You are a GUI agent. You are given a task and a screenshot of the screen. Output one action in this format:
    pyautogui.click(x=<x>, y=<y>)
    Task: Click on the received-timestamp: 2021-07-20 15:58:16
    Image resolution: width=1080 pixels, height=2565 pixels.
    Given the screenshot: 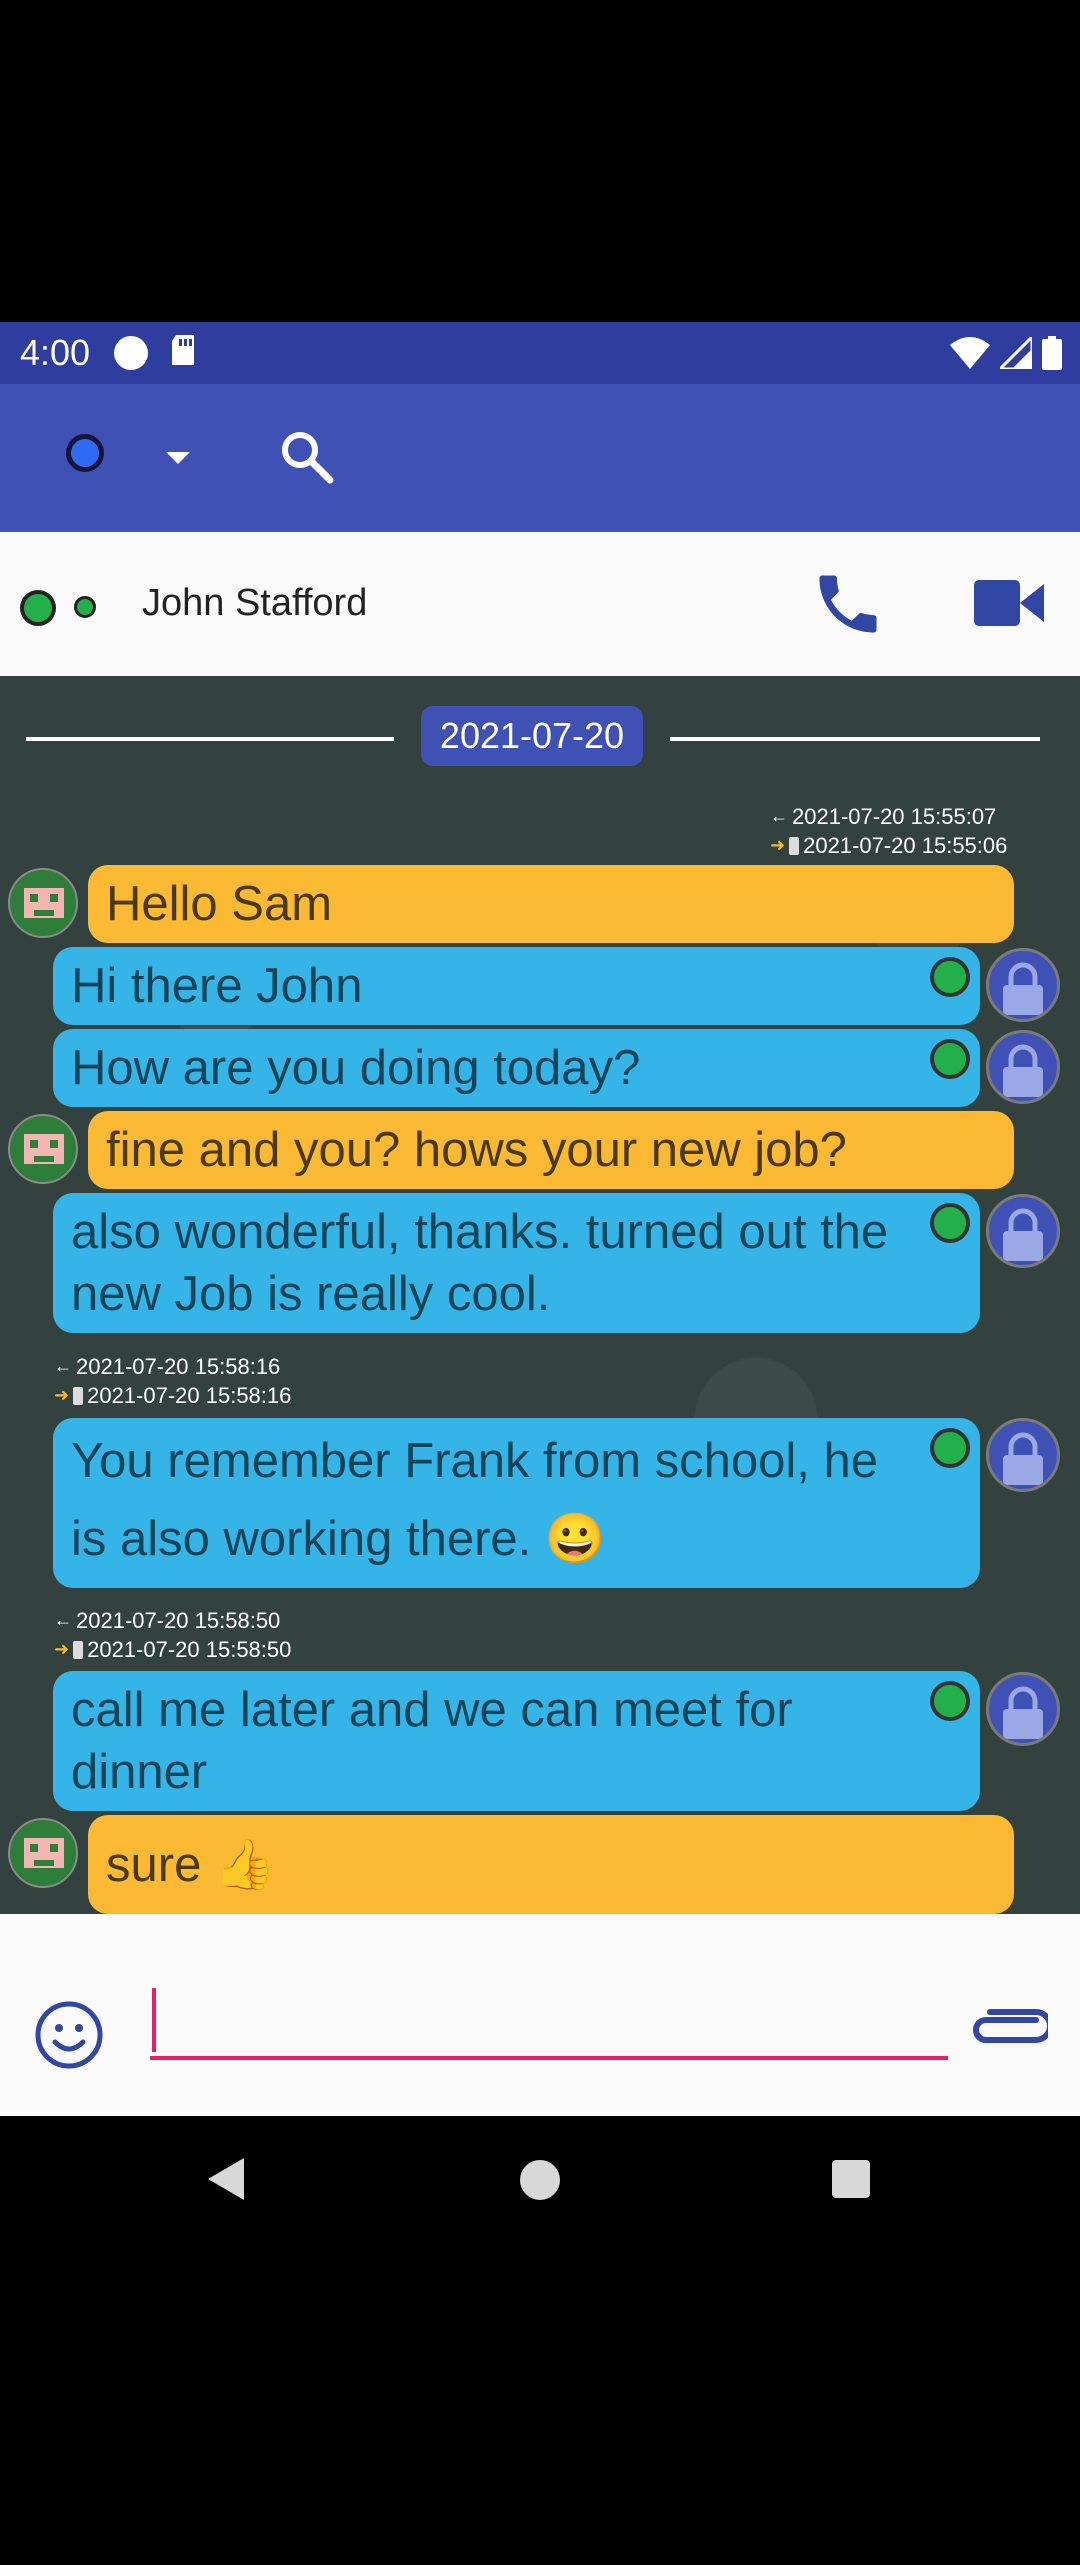 What is the action you would take?
    pyautogui.click(x=178, y=1366)
    